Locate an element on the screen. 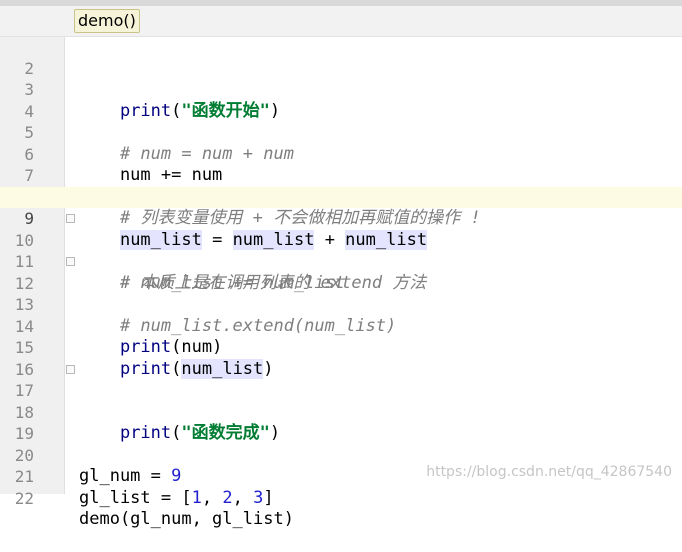  code-line: 14 print(num) is located at coordinates (341, 326).